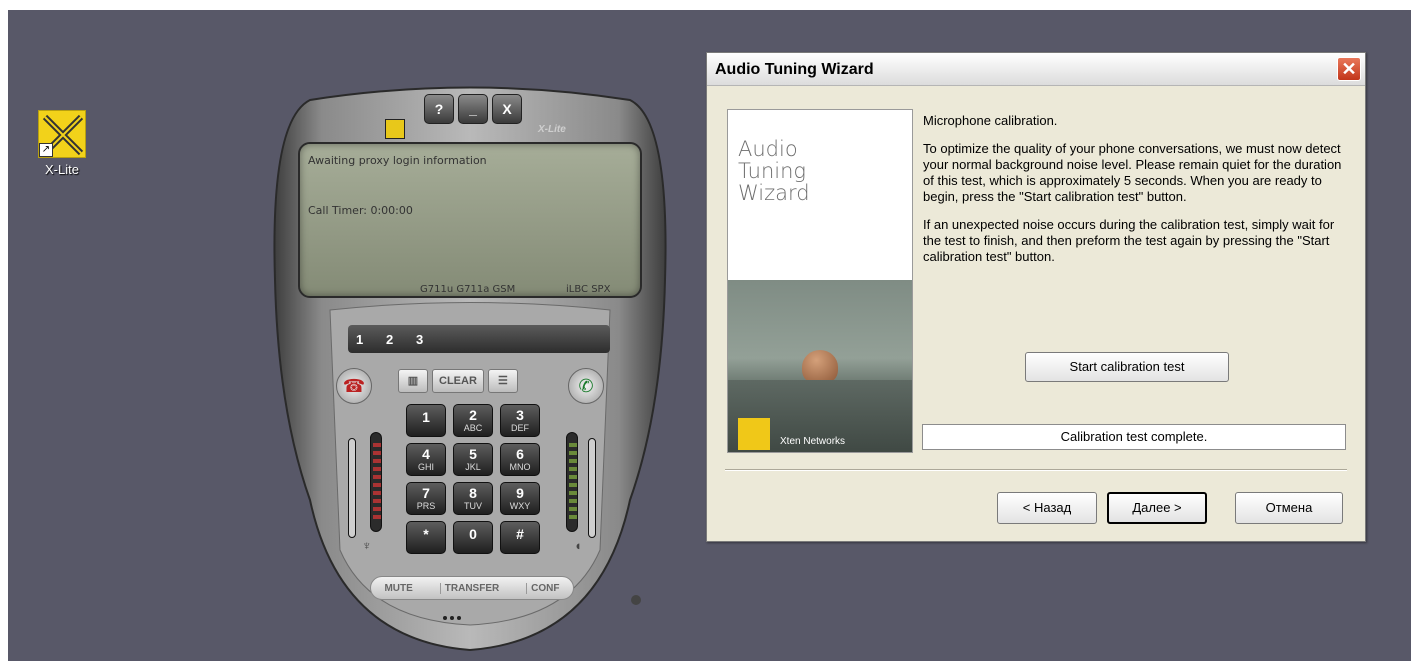 This screenshot has height=661, width=1411. Describe the element at coordinates (468, 289) in the screenshot. I see `lcd-codecs: G711u G711a GSM` at that location.